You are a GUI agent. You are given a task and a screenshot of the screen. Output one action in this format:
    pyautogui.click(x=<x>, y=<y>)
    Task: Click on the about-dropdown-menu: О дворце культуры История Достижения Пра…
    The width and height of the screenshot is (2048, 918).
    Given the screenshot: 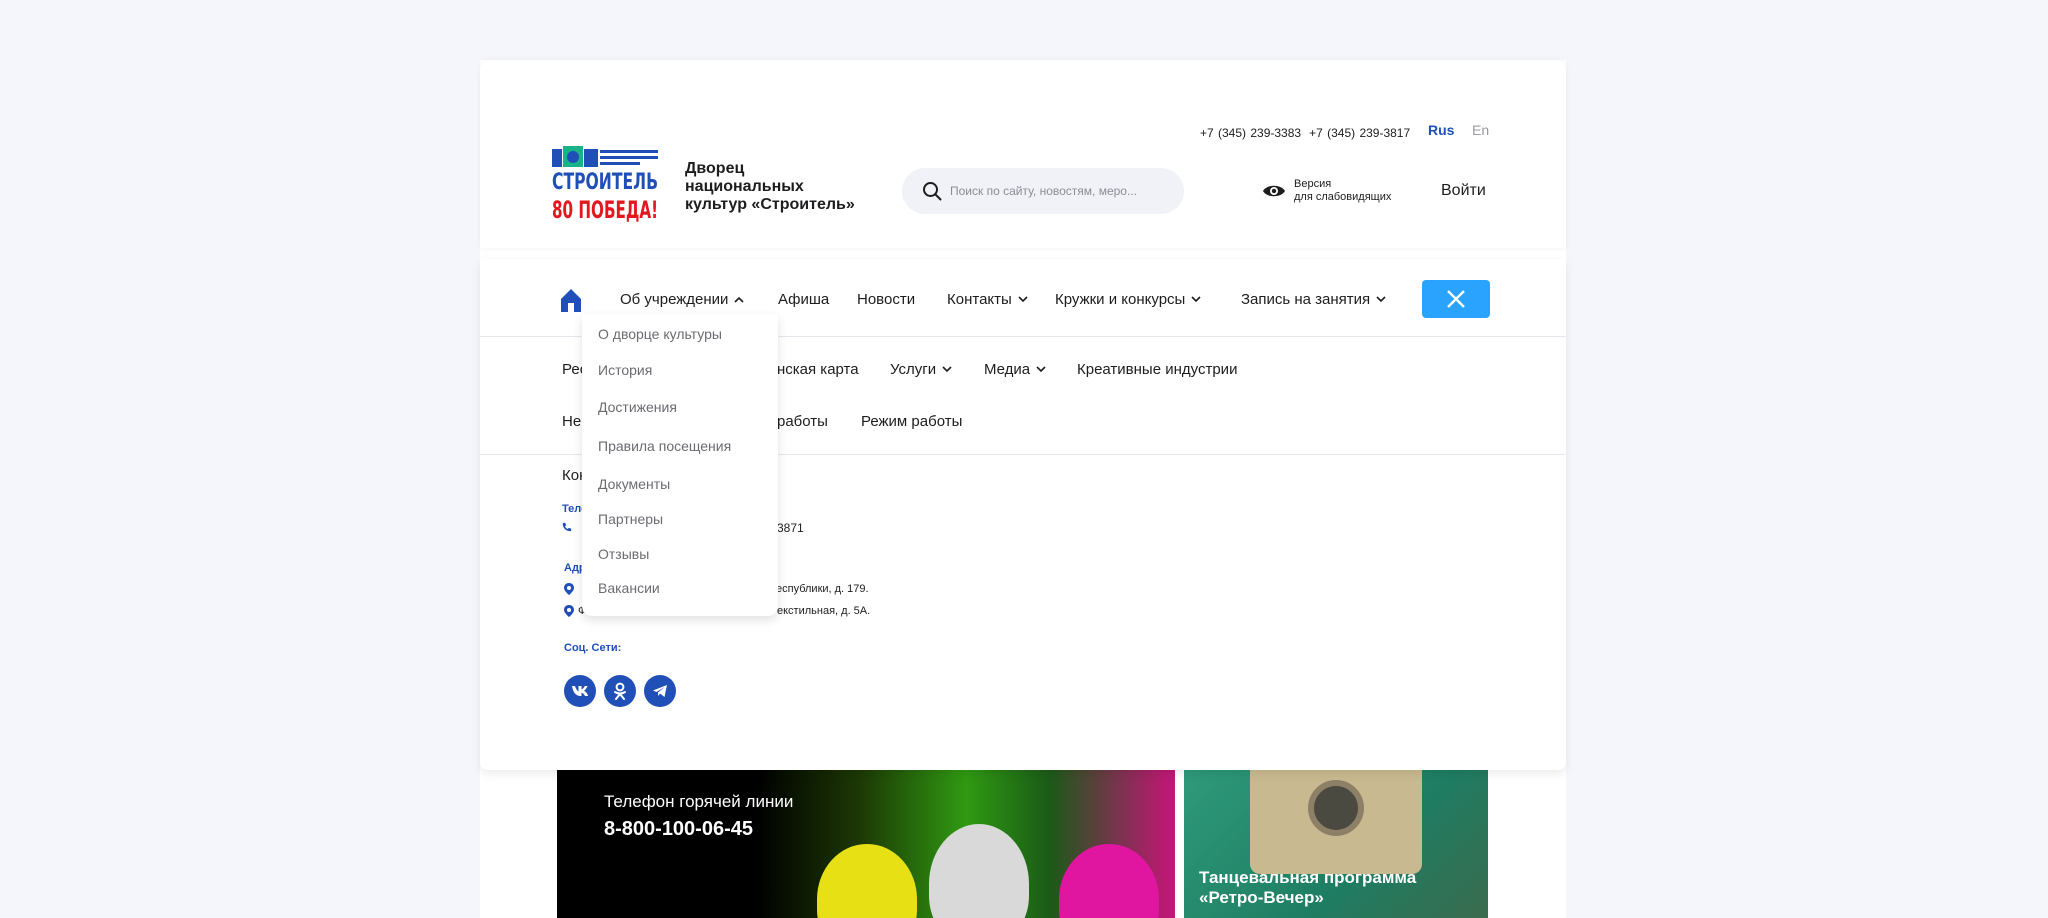 What is the action you would take?
    pyautogui.click(x=680, y=465)
    